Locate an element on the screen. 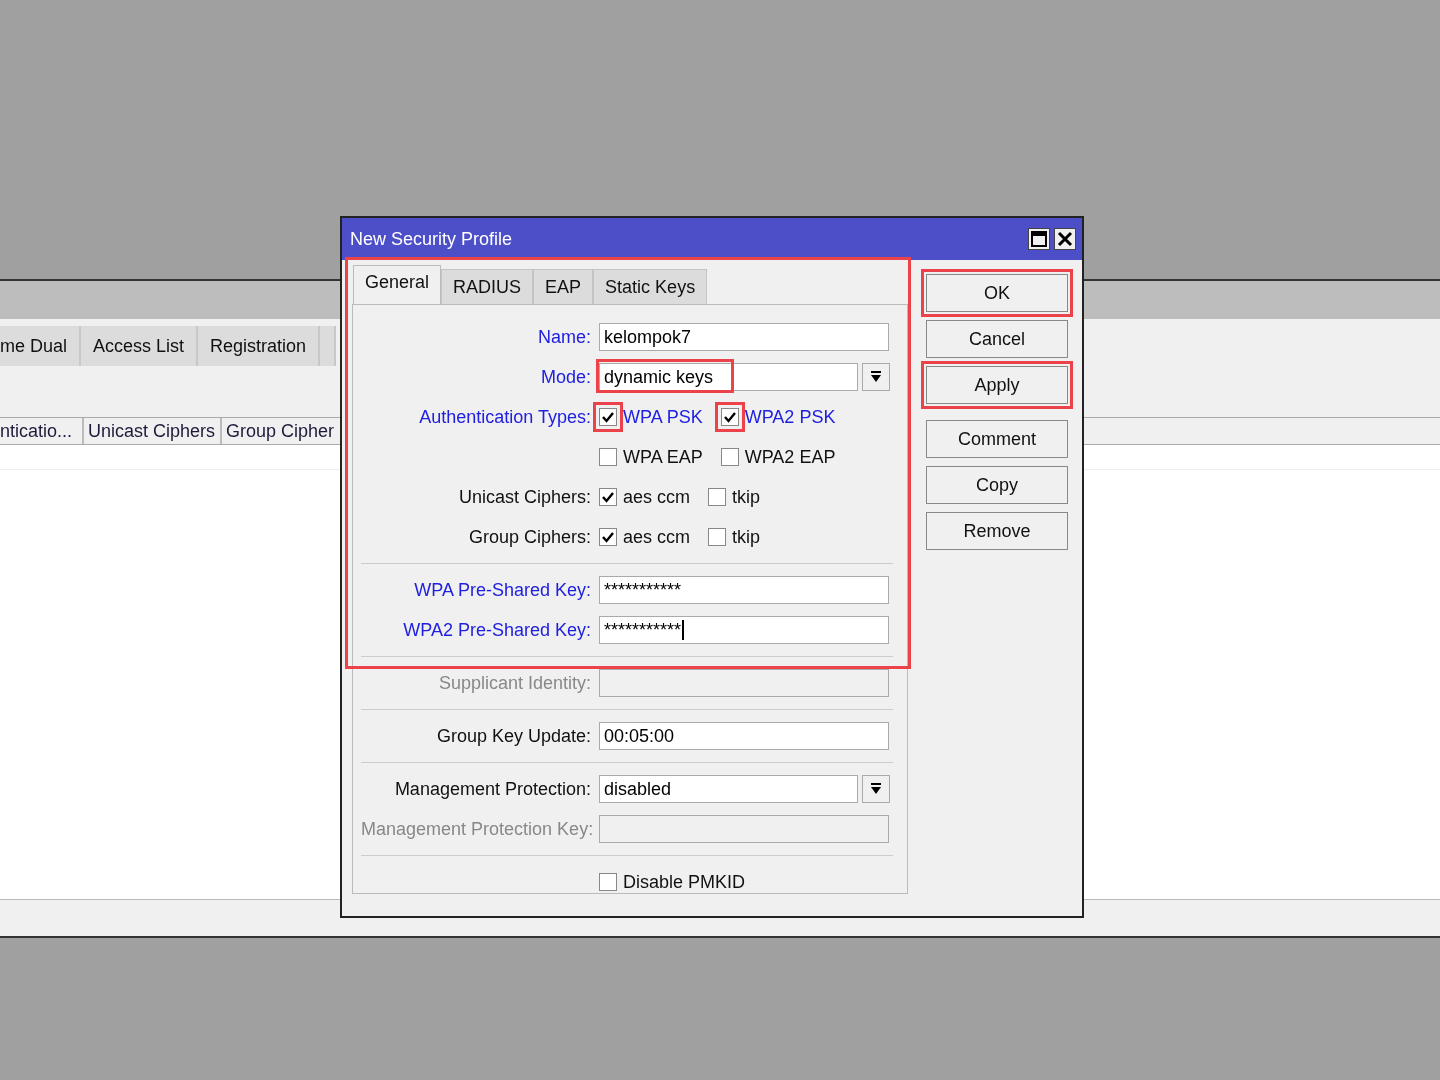 Image resolution: width=1440 pixels, height=1080 pixels. checkbox-label: WPA EAP is located at coordinates (663, 457).